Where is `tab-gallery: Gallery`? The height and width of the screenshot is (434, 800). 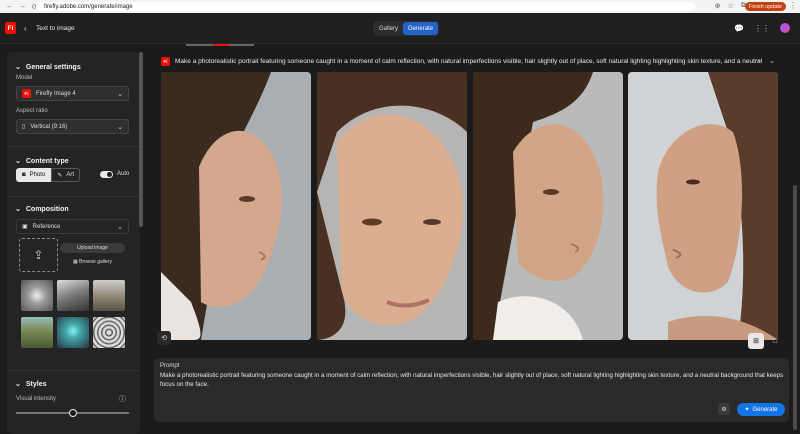 tab-gallery: Gallery is located at coordinates (388, 28).